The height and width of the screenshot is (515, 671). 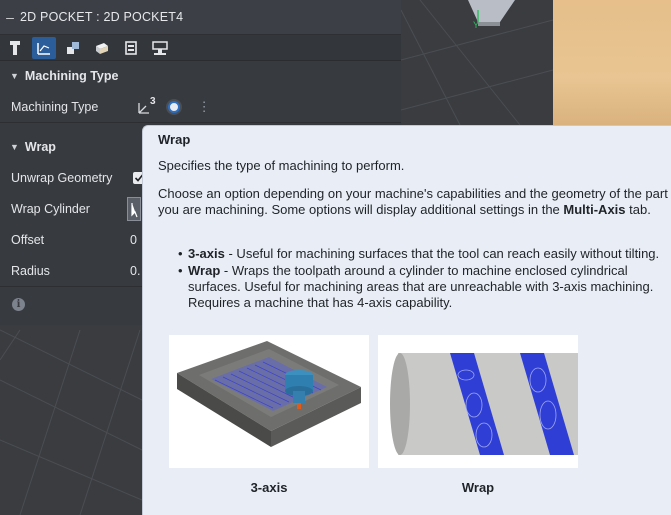 I want to click on heights-icon, so click(x=73, y=47).